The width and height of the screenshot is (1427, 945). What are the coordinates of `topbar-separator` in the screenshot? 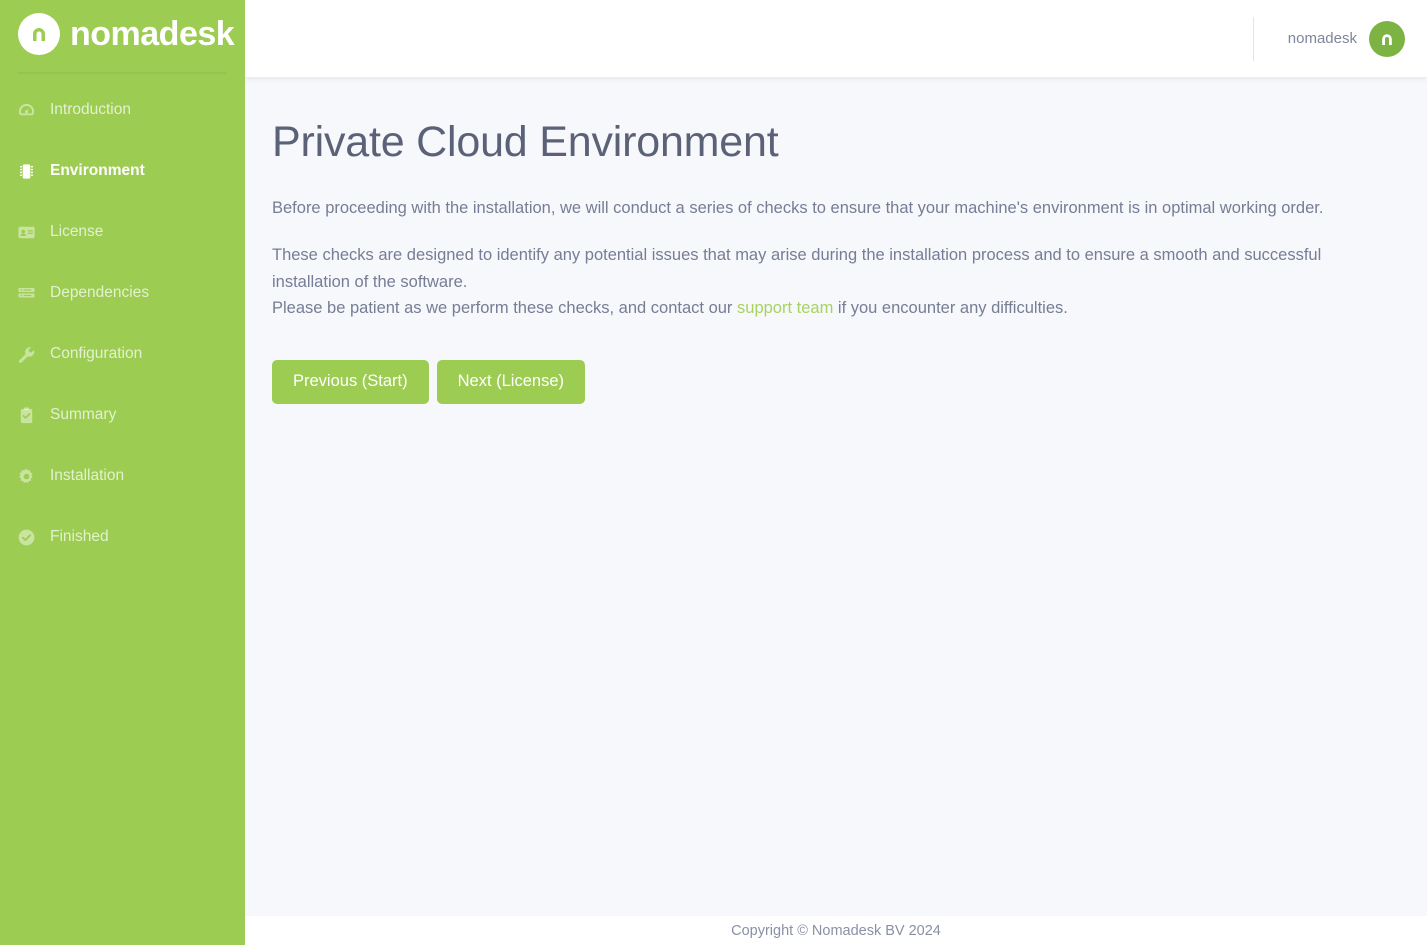 It's located at (1253, 38).